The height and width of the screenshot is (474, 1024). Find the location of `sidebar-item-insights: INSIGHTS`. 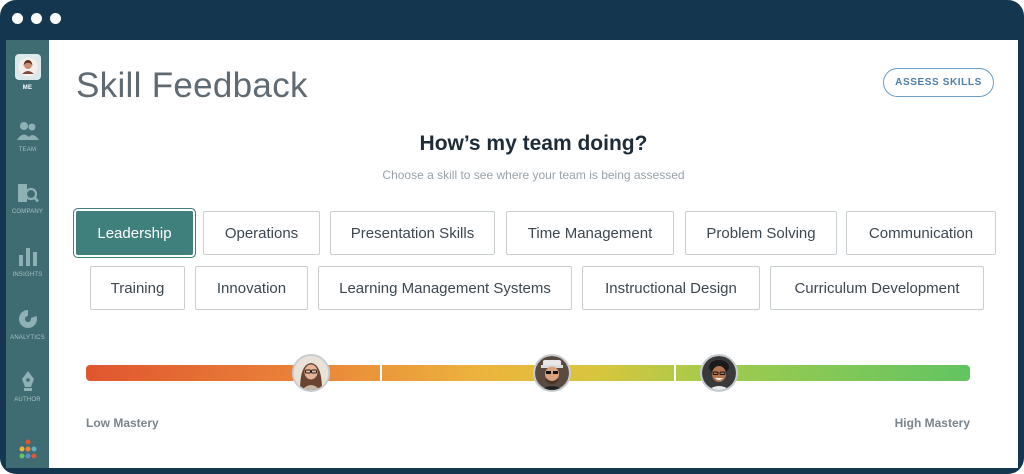

sidebar-item-insights: INSIGHTS is located at coordinates (27, 261).